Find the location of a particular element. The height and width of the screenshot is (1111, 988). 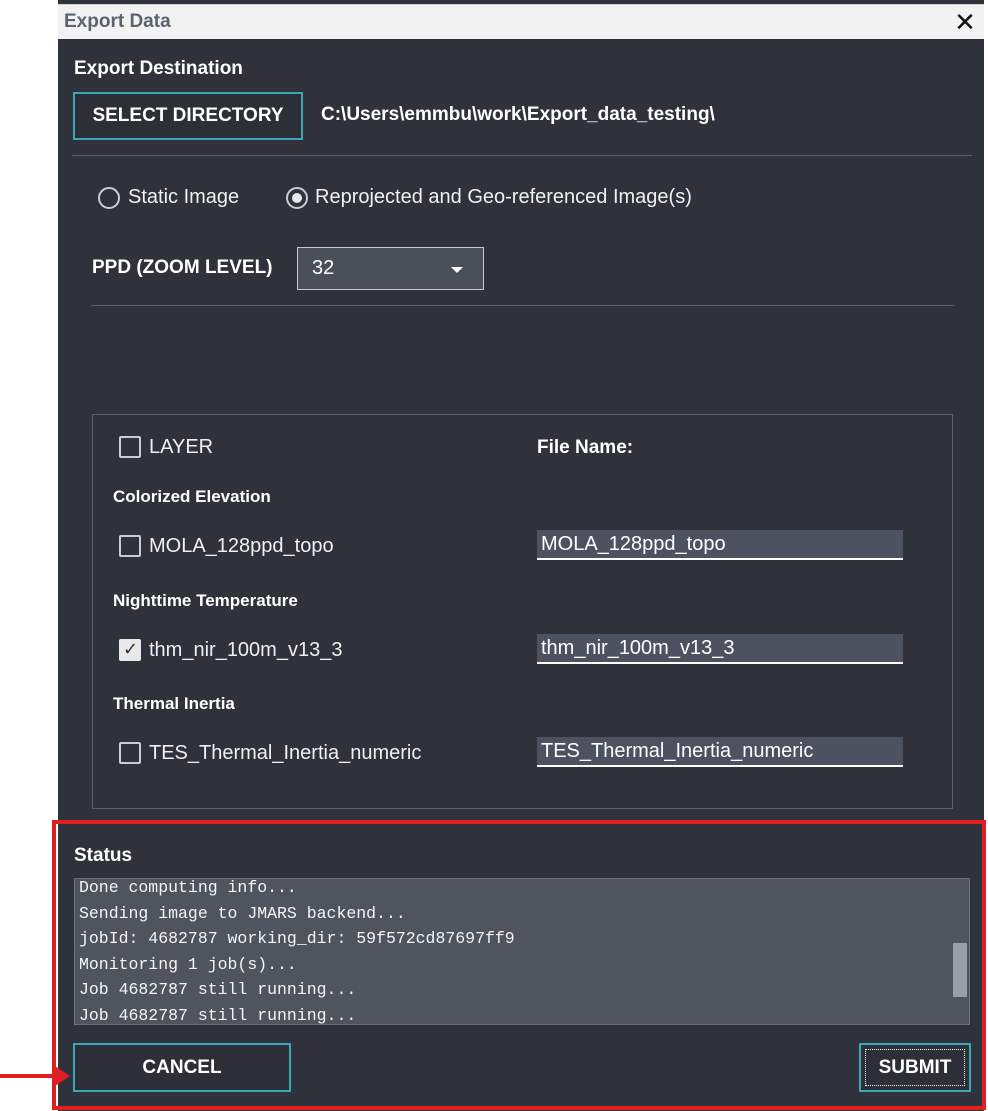

filename-field: TES_Thermal_Inertia_numeric is located at coordinates (720, 752).